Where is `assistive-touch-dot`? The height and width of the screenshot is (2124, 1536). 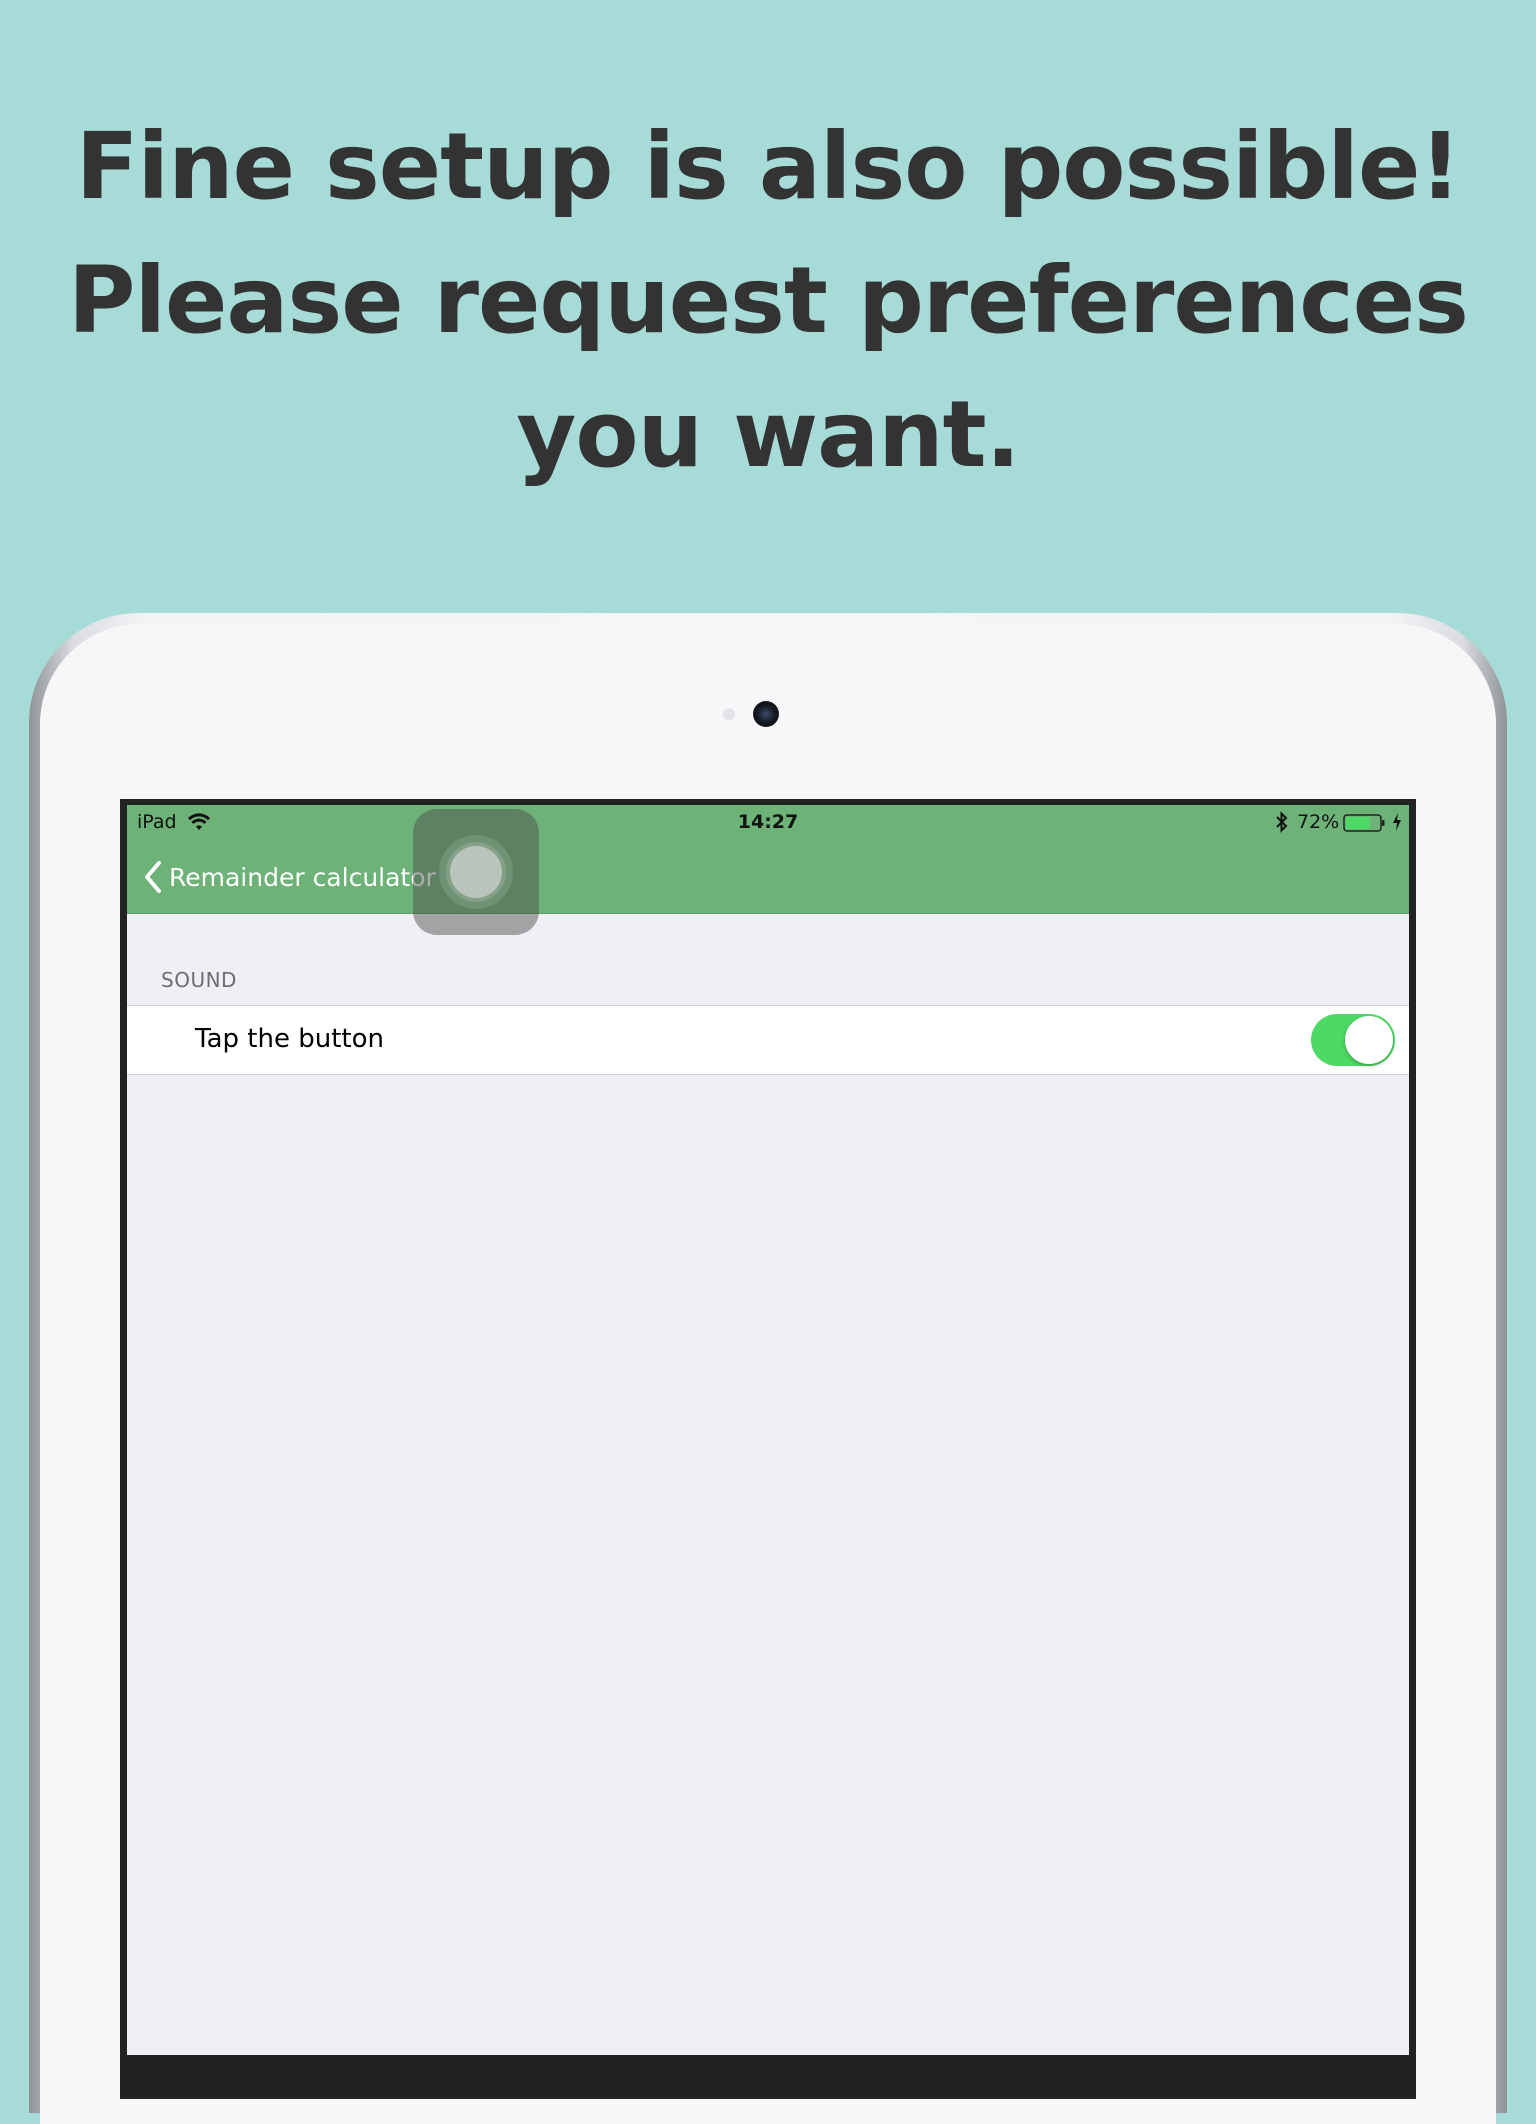
assistive-touch-dot is located at coordinates (476, 872).